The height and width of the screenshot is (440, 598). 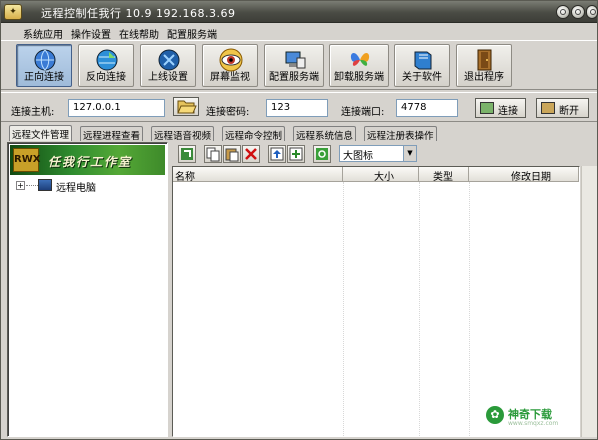 I want to click on delete-icon, so click(x=251, y=154).